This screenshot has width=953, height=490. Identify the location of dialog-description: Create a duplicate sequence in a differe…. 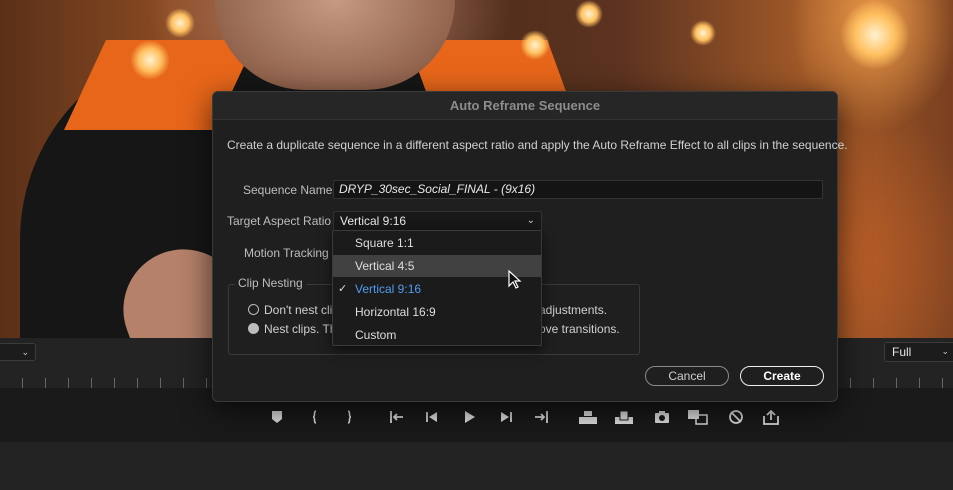
(537, 145).